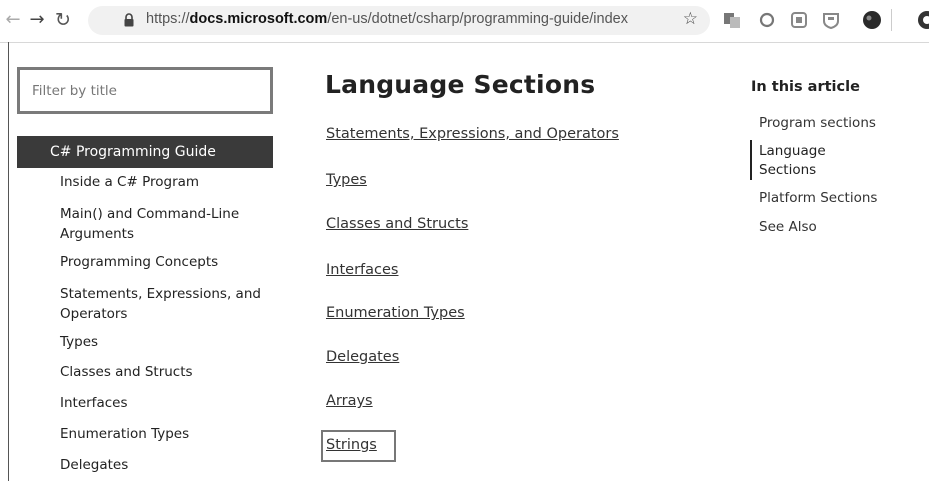  Describe the element at coordinates (472, 134) in the screenshot. I see `section-link: Statements, Expressions, and Operators` at that location.